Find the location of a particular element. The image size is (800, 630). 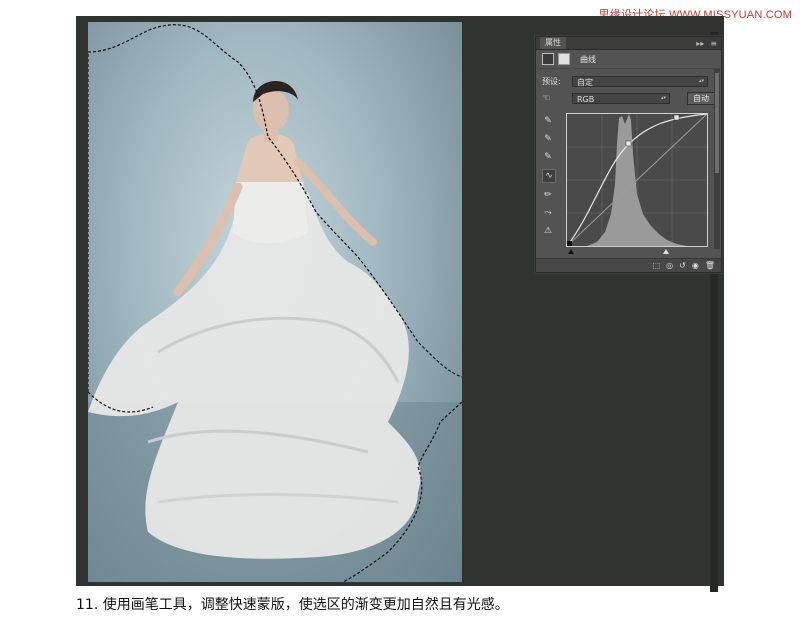

preset-label: 预设: is located at coordinates (551, 81).